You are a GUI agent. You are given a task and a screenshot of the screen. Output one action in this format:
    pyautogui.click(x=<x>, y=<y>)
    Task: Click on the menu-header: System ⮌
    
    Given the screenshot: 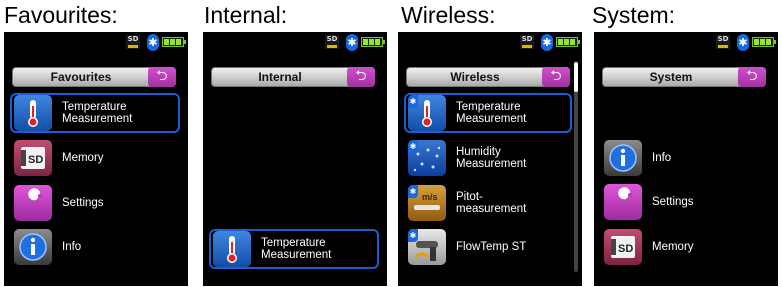 What is the action you would take?
    pyautogui.click(x=684, y=77)
    